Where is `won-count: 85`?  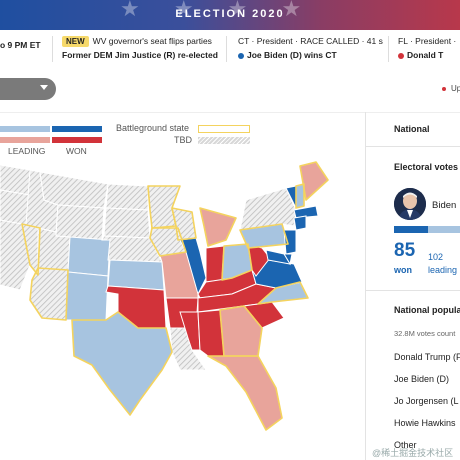
won-count: 85 is located at coordinates (405, 250).